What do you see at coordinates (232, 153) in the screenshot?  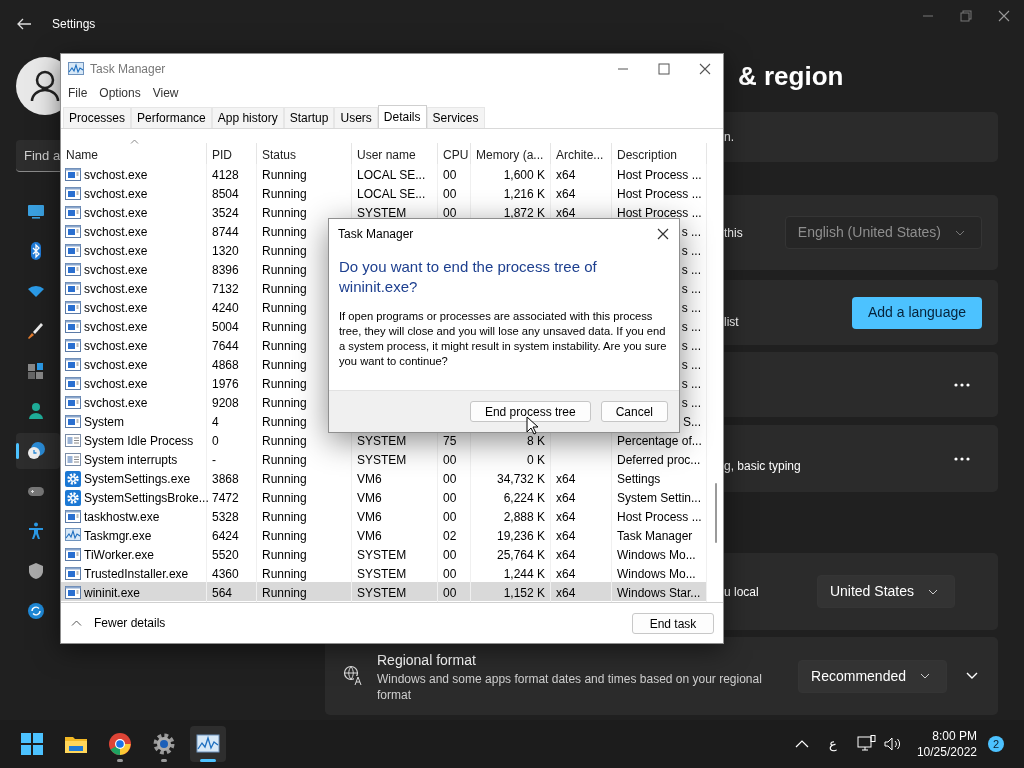 I see `column-header: PID` at bounding box center [232, 153].